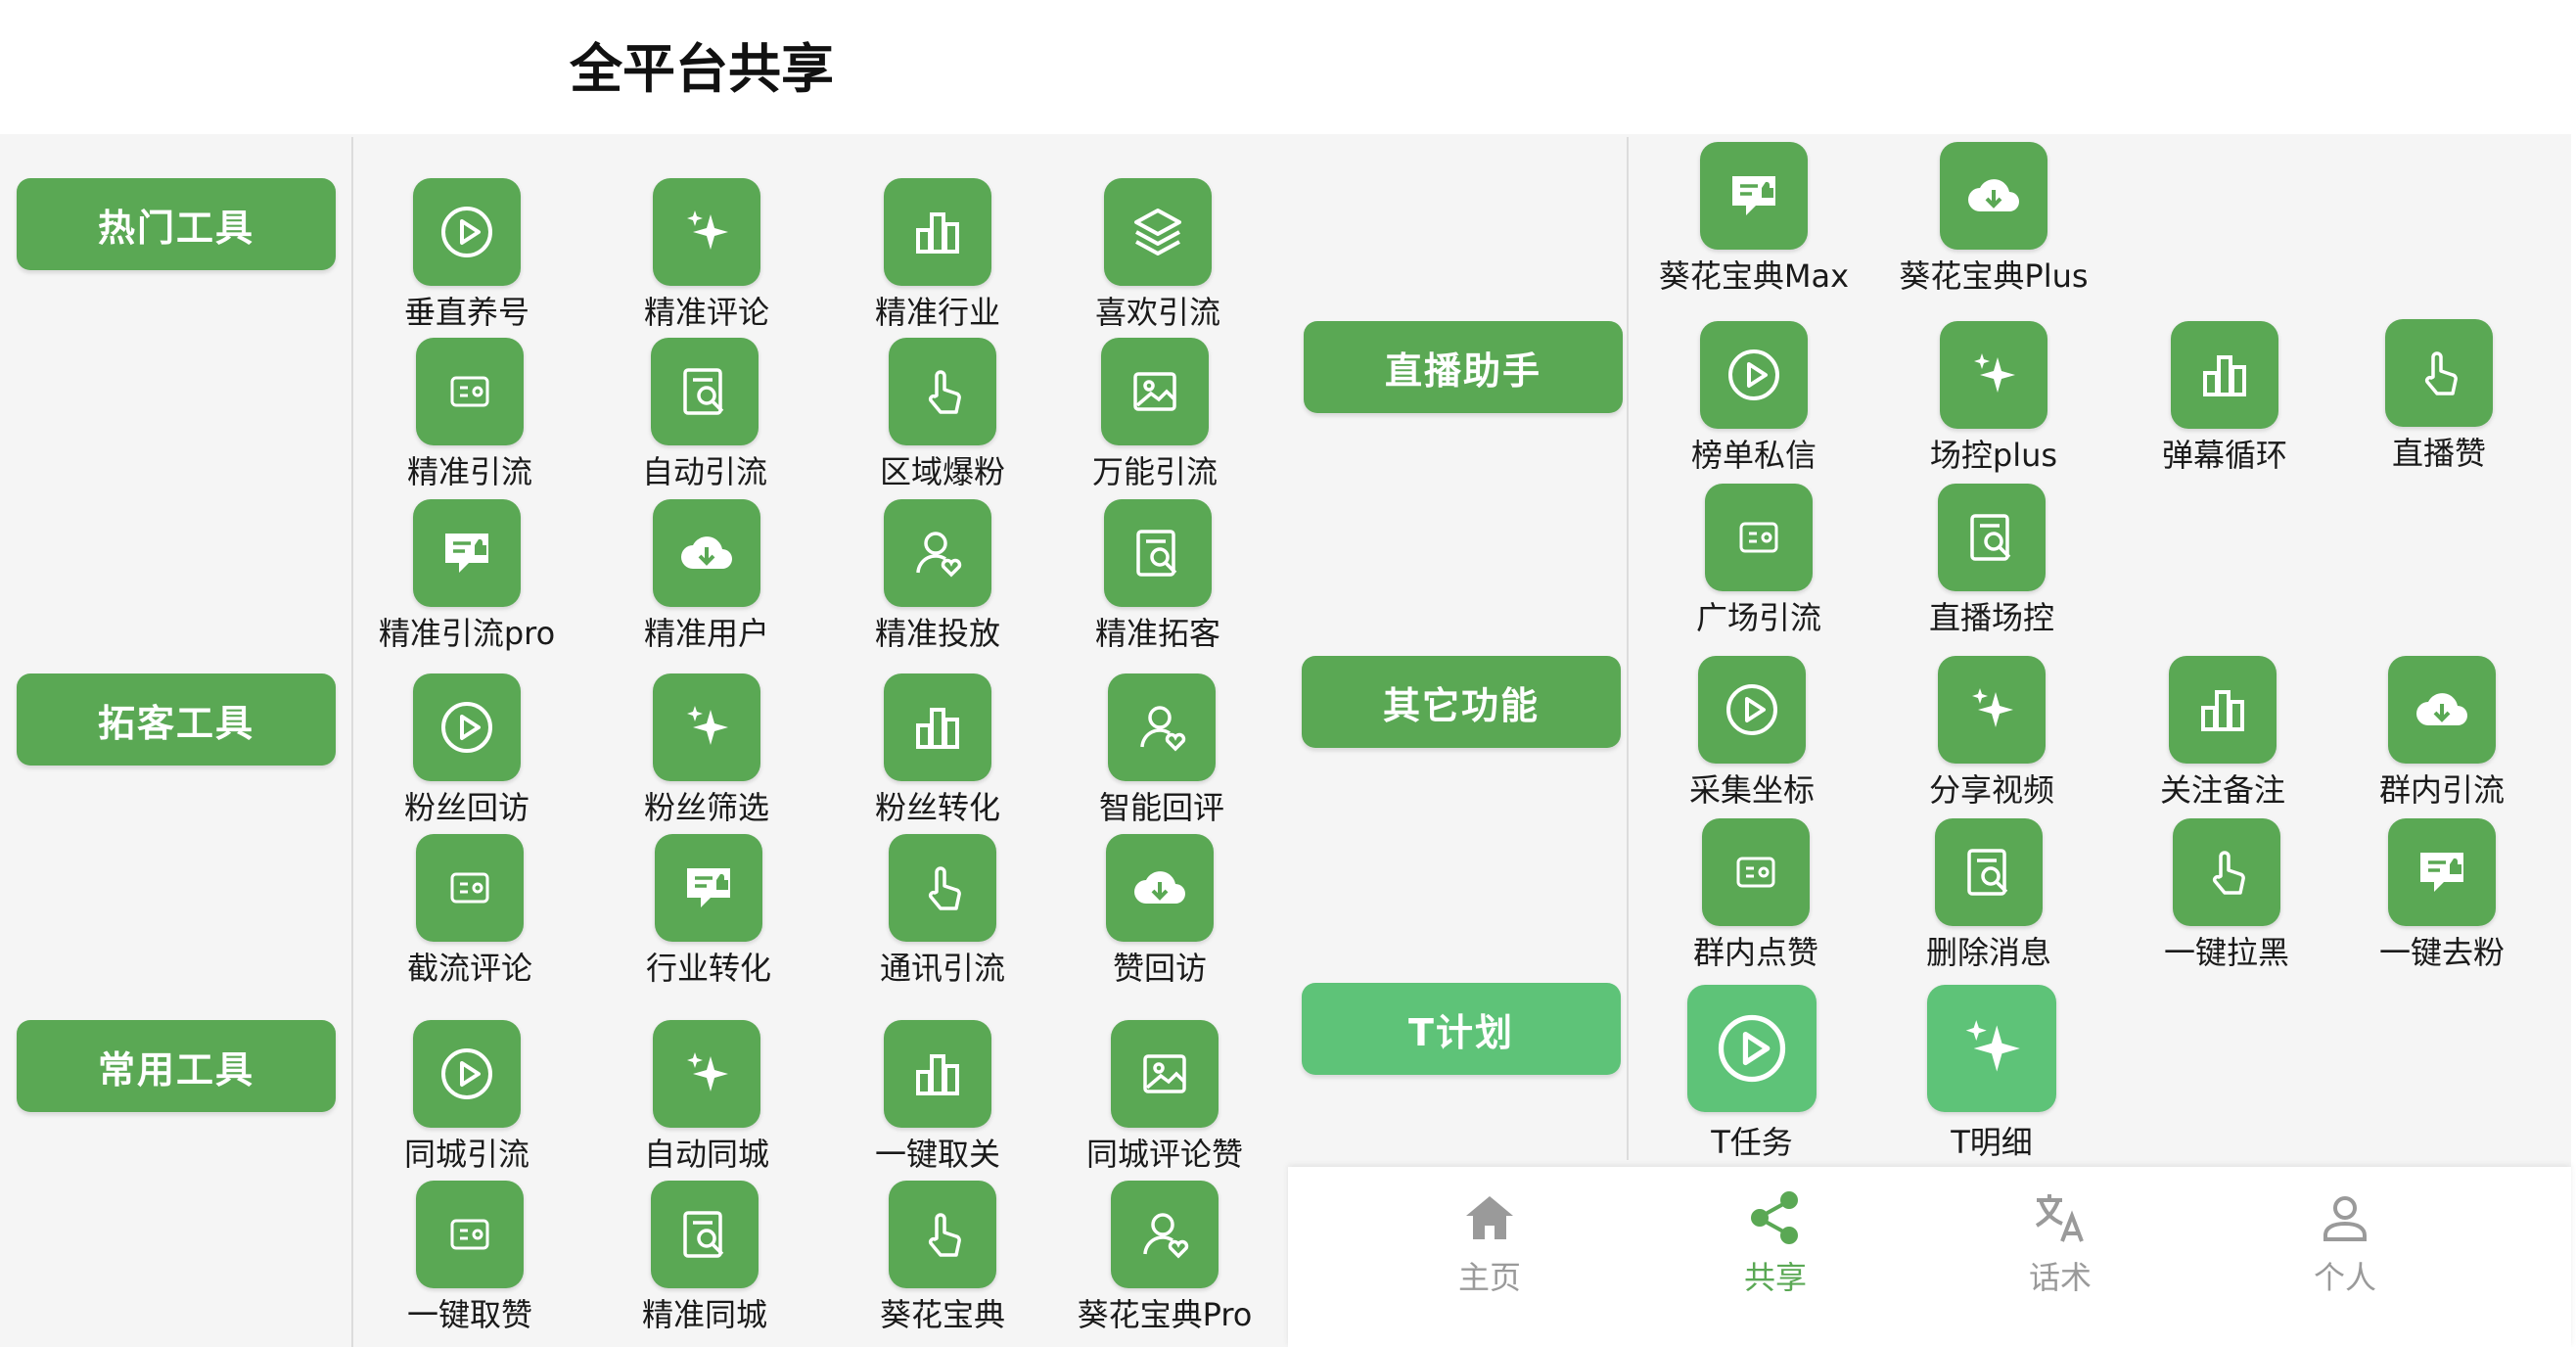 The image size is (2576, 1347). What do you see at coordinates (177, 224) in the screenshot?
I see `category-hot-tools: 热门工具` at bounding box center [177, 224].